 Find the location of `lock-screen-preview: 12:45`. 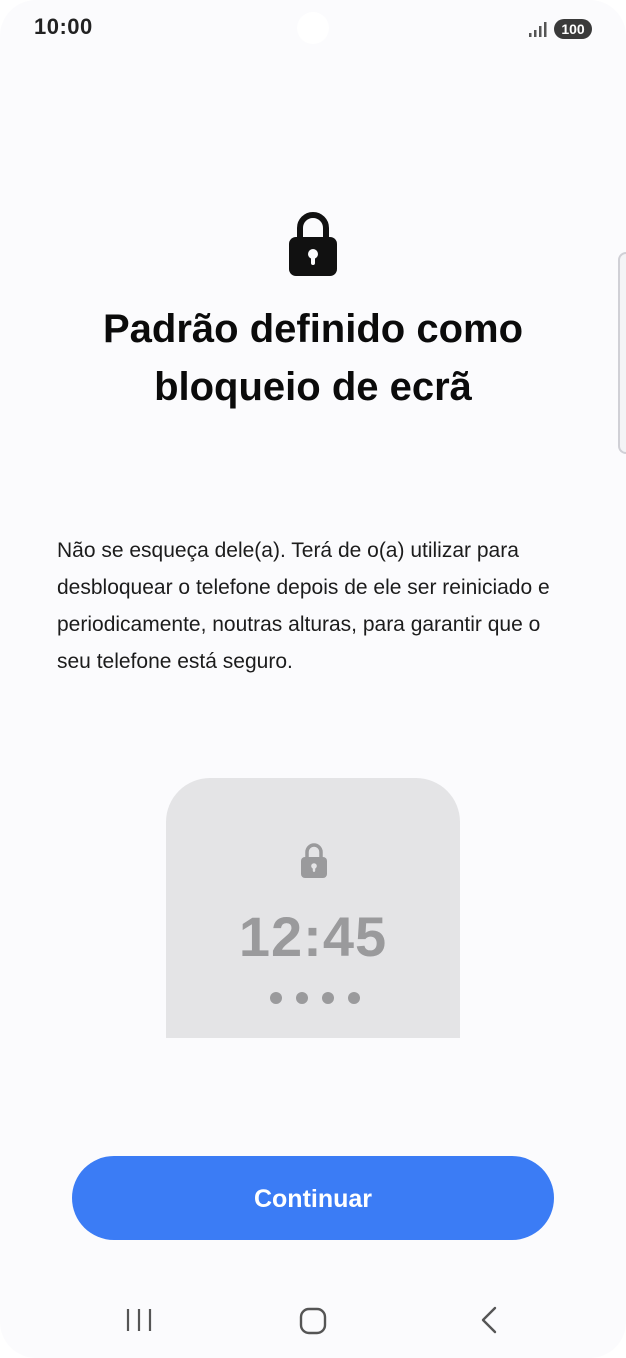

lock-screen-preview: 12:45 is located at coordinates (313, 908).